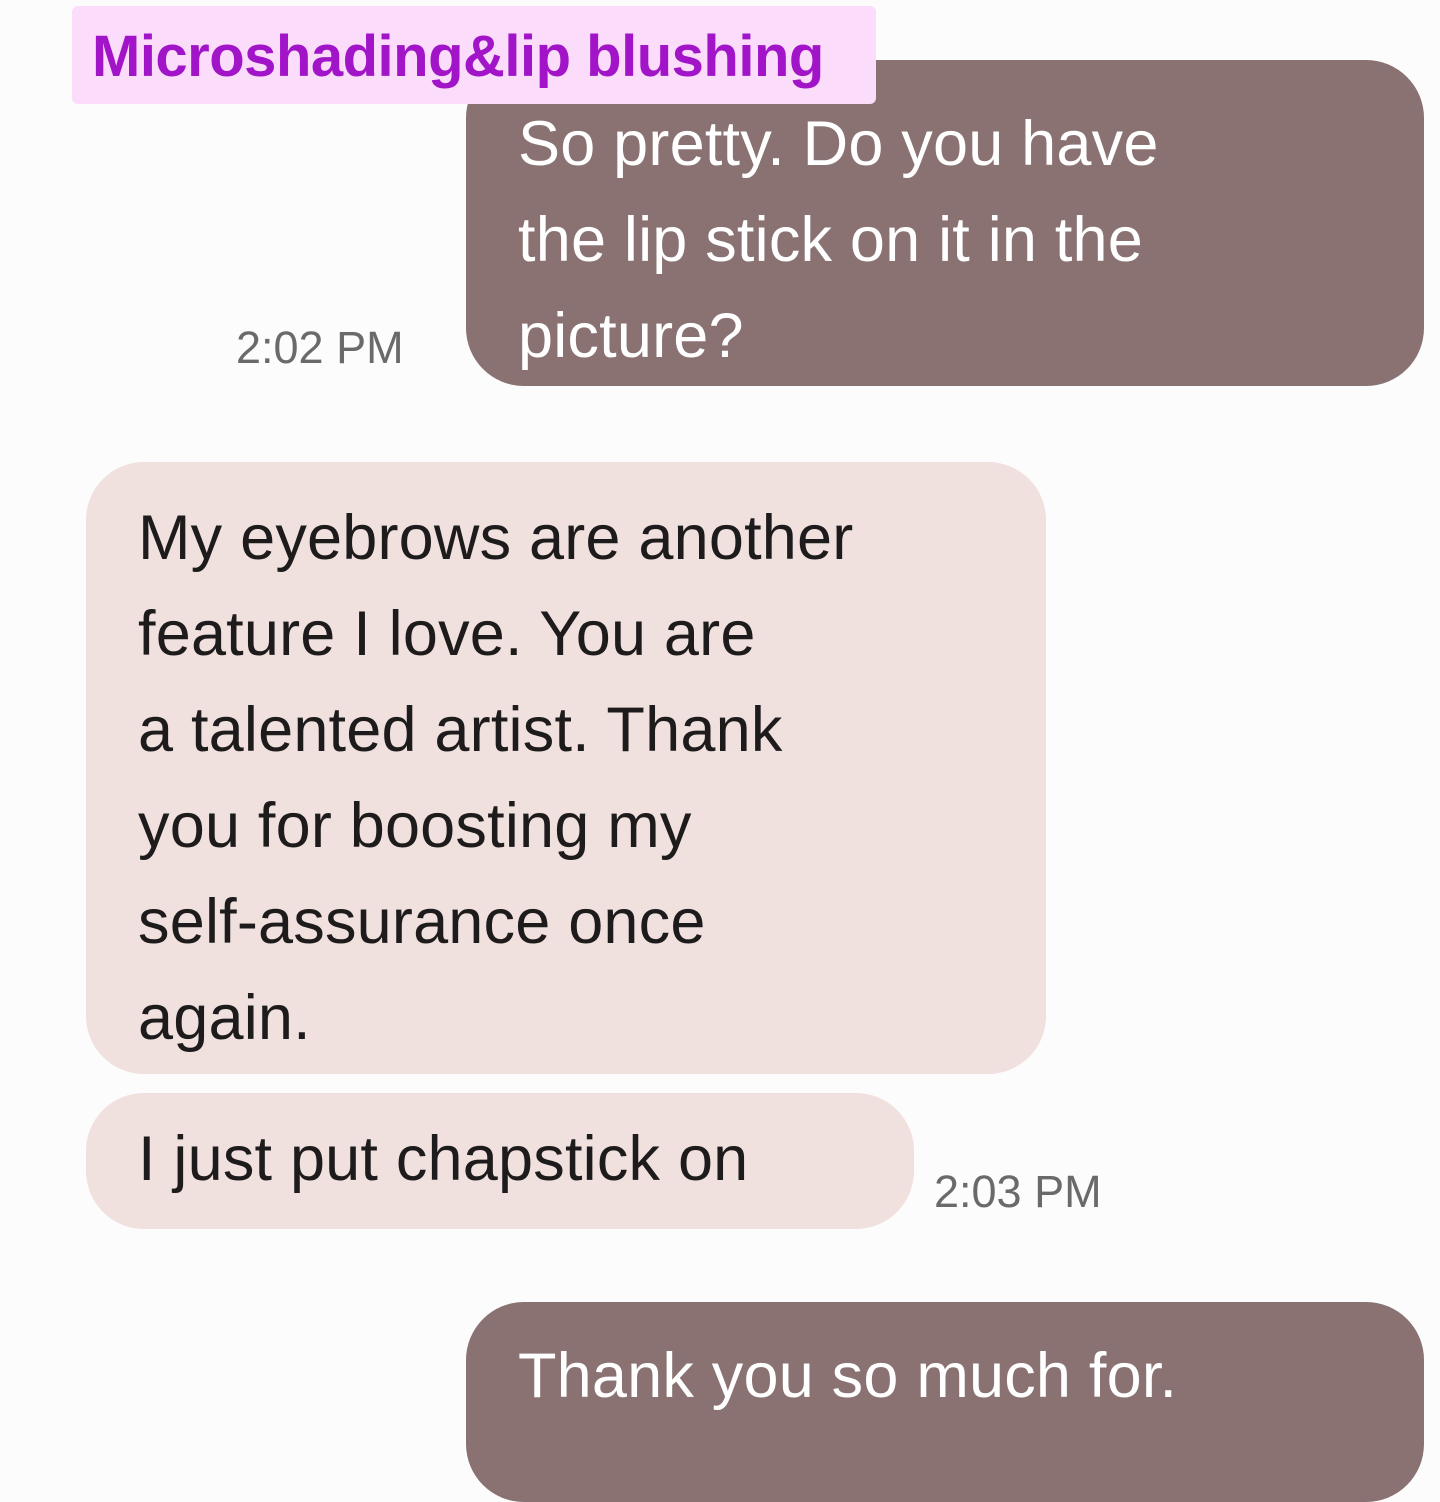 Image resolution: width=1440 pixels, height=1502 pixels. Describe the element at coordinates (447, 634) in the screenshot. I see `message-text-line: feature I love. You are` at that location.